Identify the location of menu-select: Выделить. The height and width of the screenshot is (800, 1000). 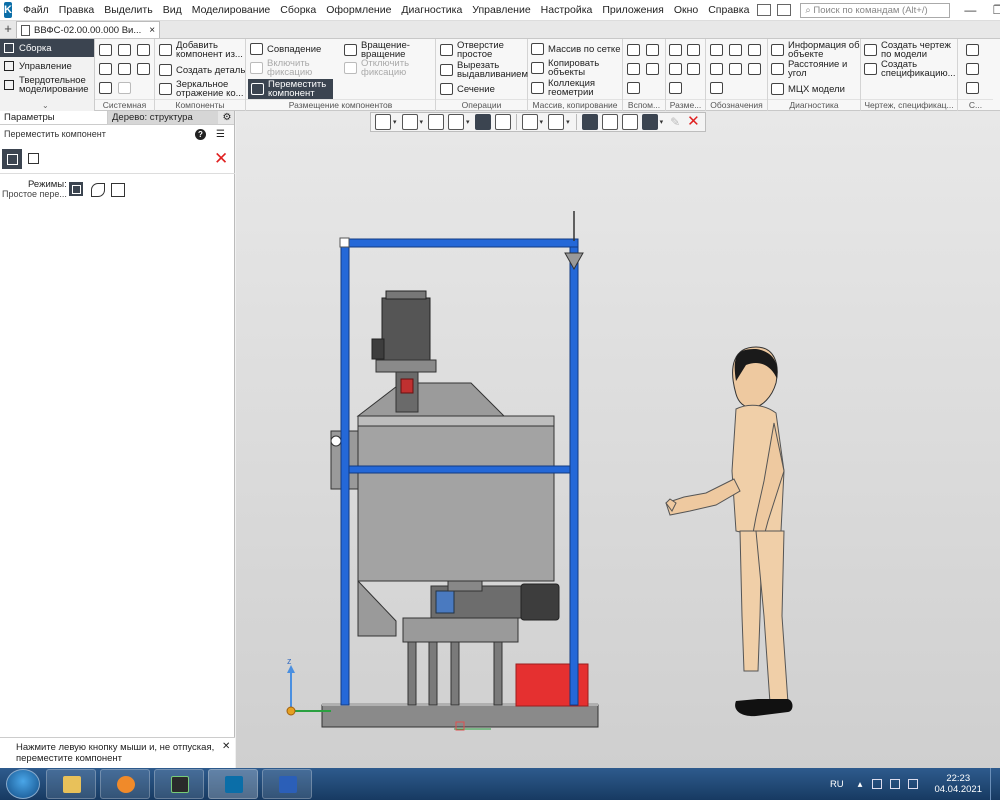
(128, 10).